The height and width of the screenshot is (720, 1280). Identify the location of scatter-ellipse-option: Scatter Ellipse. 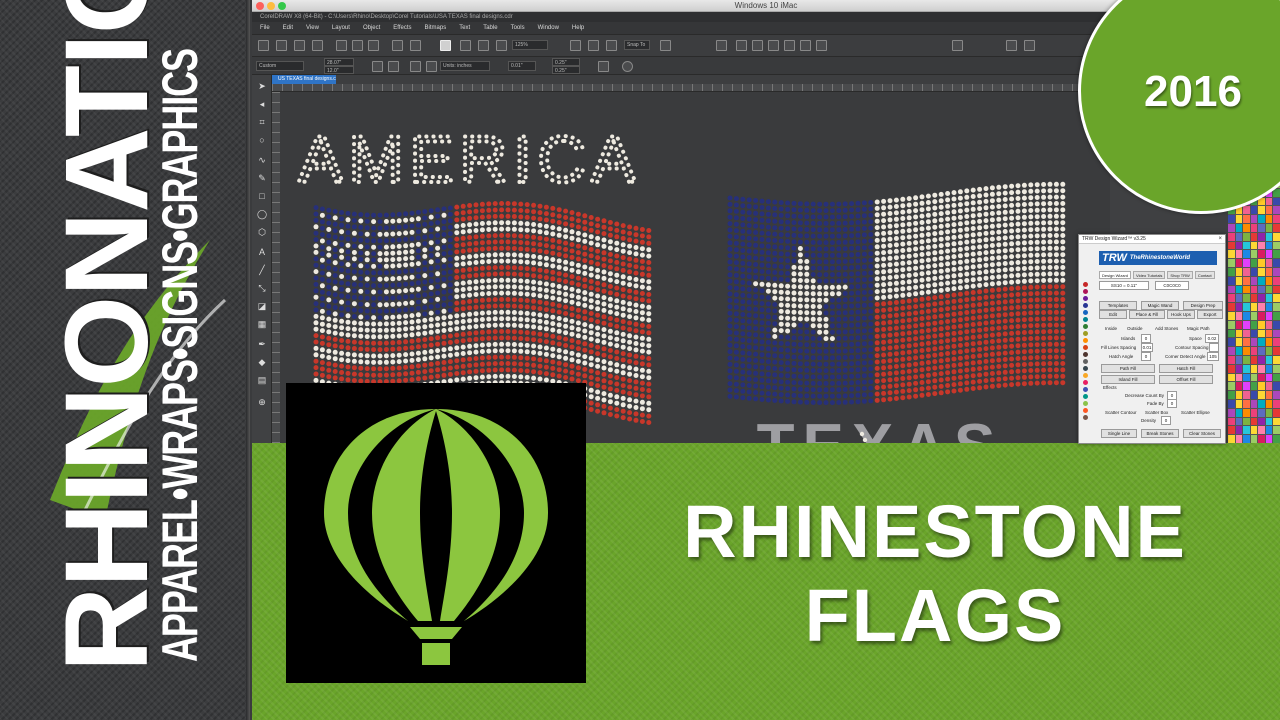
(1195, 412).